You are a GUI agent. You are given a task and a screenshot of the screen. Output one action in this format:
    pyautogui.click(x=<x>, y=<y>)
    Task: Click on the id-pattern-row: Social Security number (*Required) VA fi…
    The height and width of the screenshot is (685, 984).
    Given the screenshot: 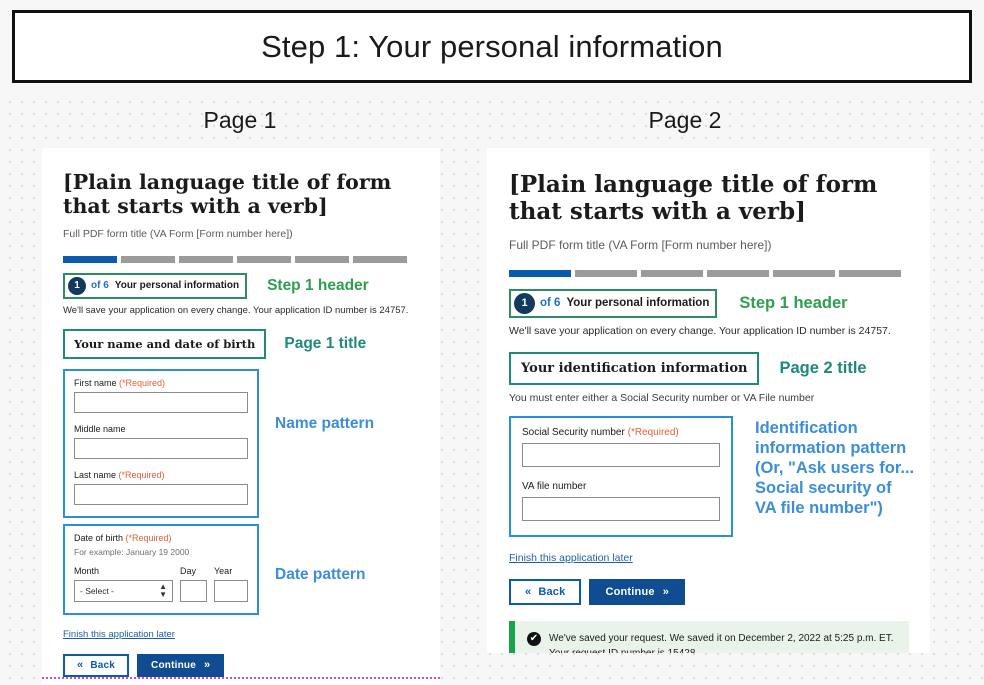 What is the action you would take?
    pyautogui.click(x=719, y=470)
    